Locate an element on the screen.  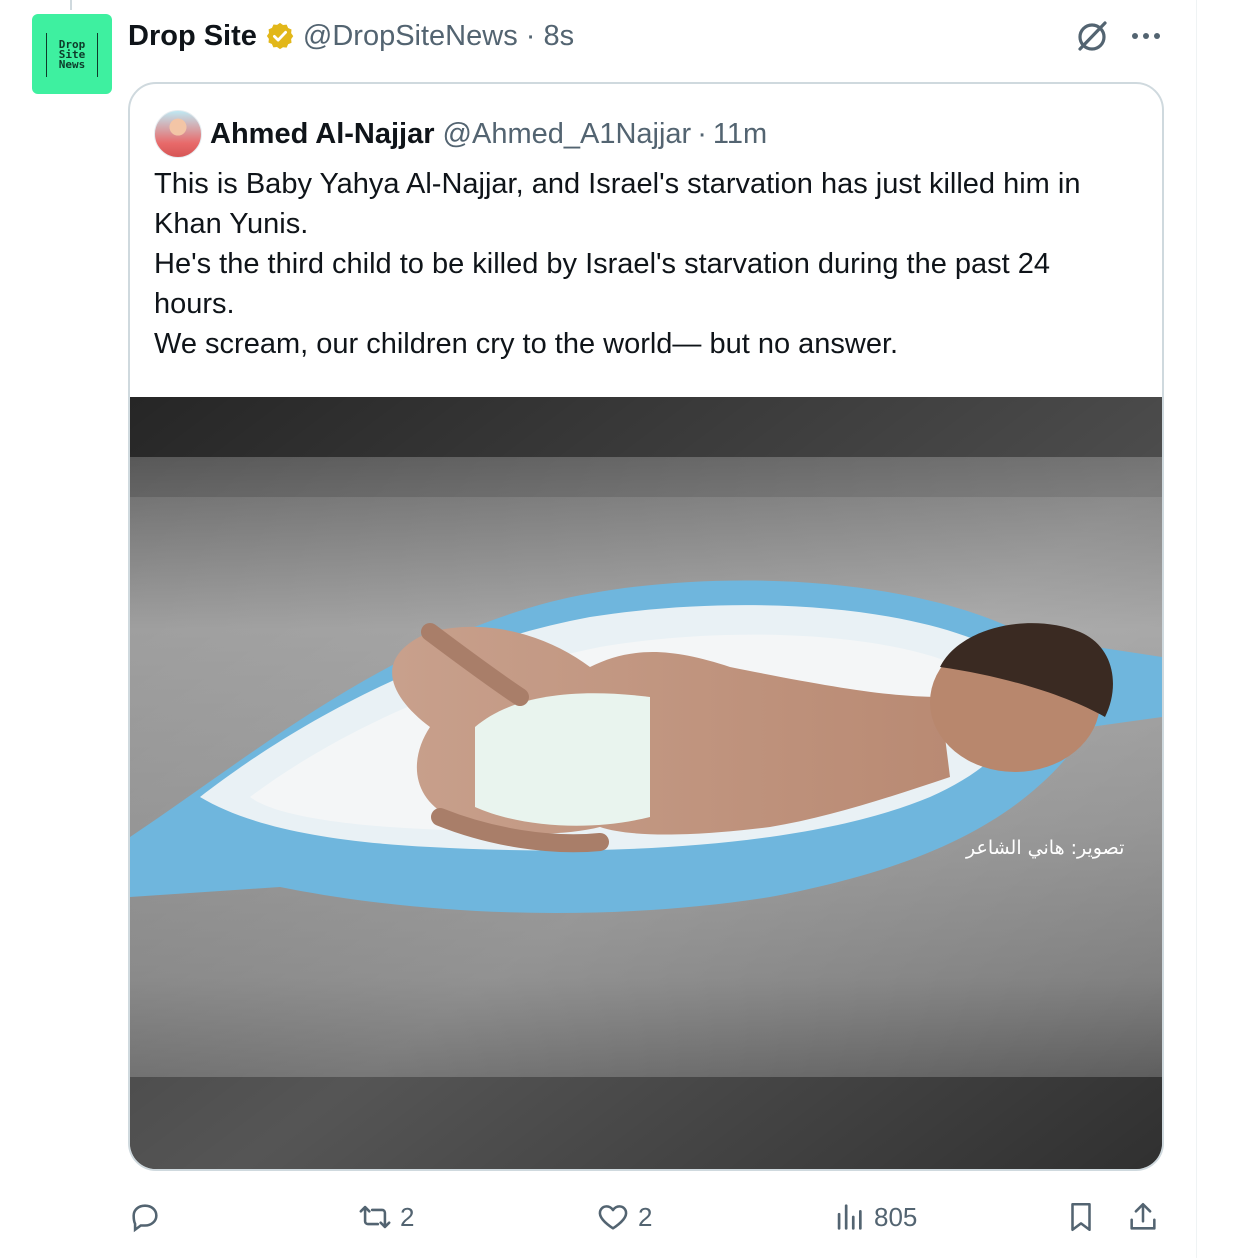
reply-button is located at coordinates (149, 1217).